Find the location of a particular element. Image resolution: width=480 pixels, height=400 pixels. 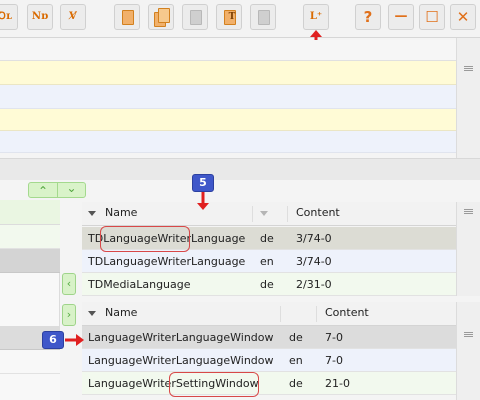

variable-button: V̸ is located at coordinates (73, 17).